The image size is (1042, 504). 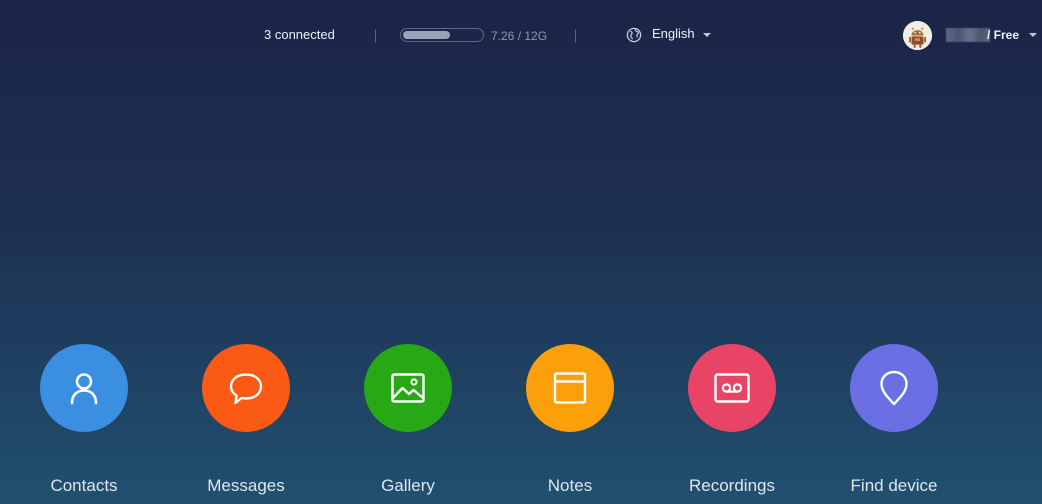 What do you see at coordinates (732, 485) in the screenshot?
I see `app-label: Recordings` at bounding box center [732, 485].